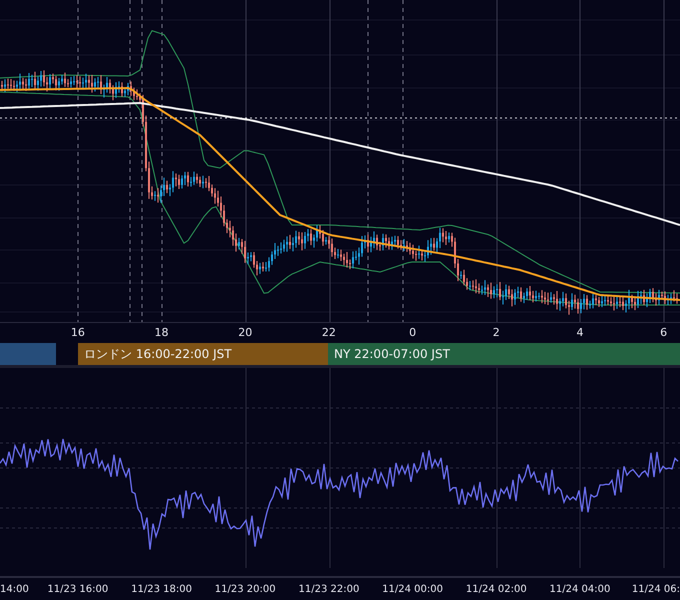 This screenshot has width=680, height=600. Describe the element at coordinates (413, 332) in the screenshot. I see `hour-axis-label: 0` at that location.